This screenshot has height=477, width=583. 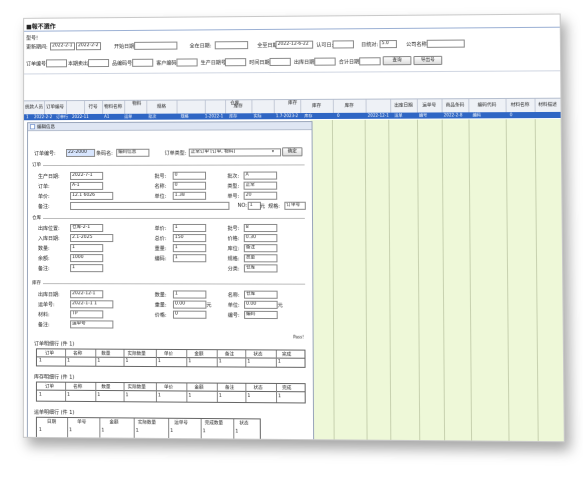 I want to click on col-header: 订单, so click(x=49, y=387).